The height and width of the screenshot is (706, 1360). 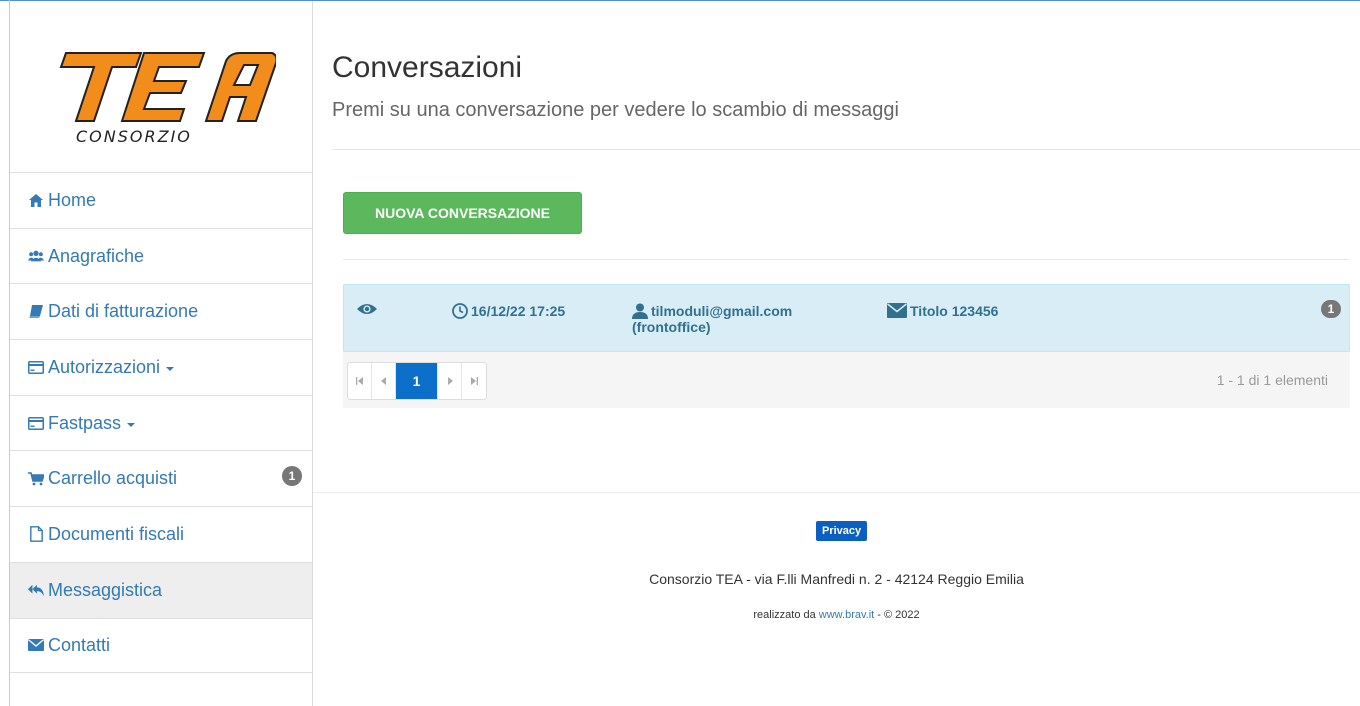 I want to click on last-page-icon, so click(x=474, y=381).